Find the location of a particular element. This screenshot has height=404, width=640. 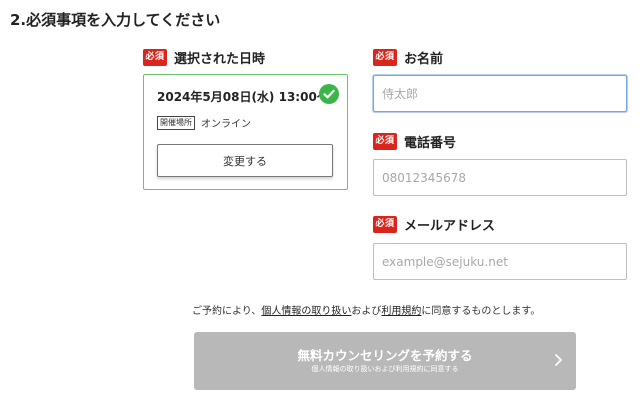

agreement-text: ご予約により、個人情報の取り扱いおよび利用規約に同意するものとします。 is located at coordinates (366, 309).